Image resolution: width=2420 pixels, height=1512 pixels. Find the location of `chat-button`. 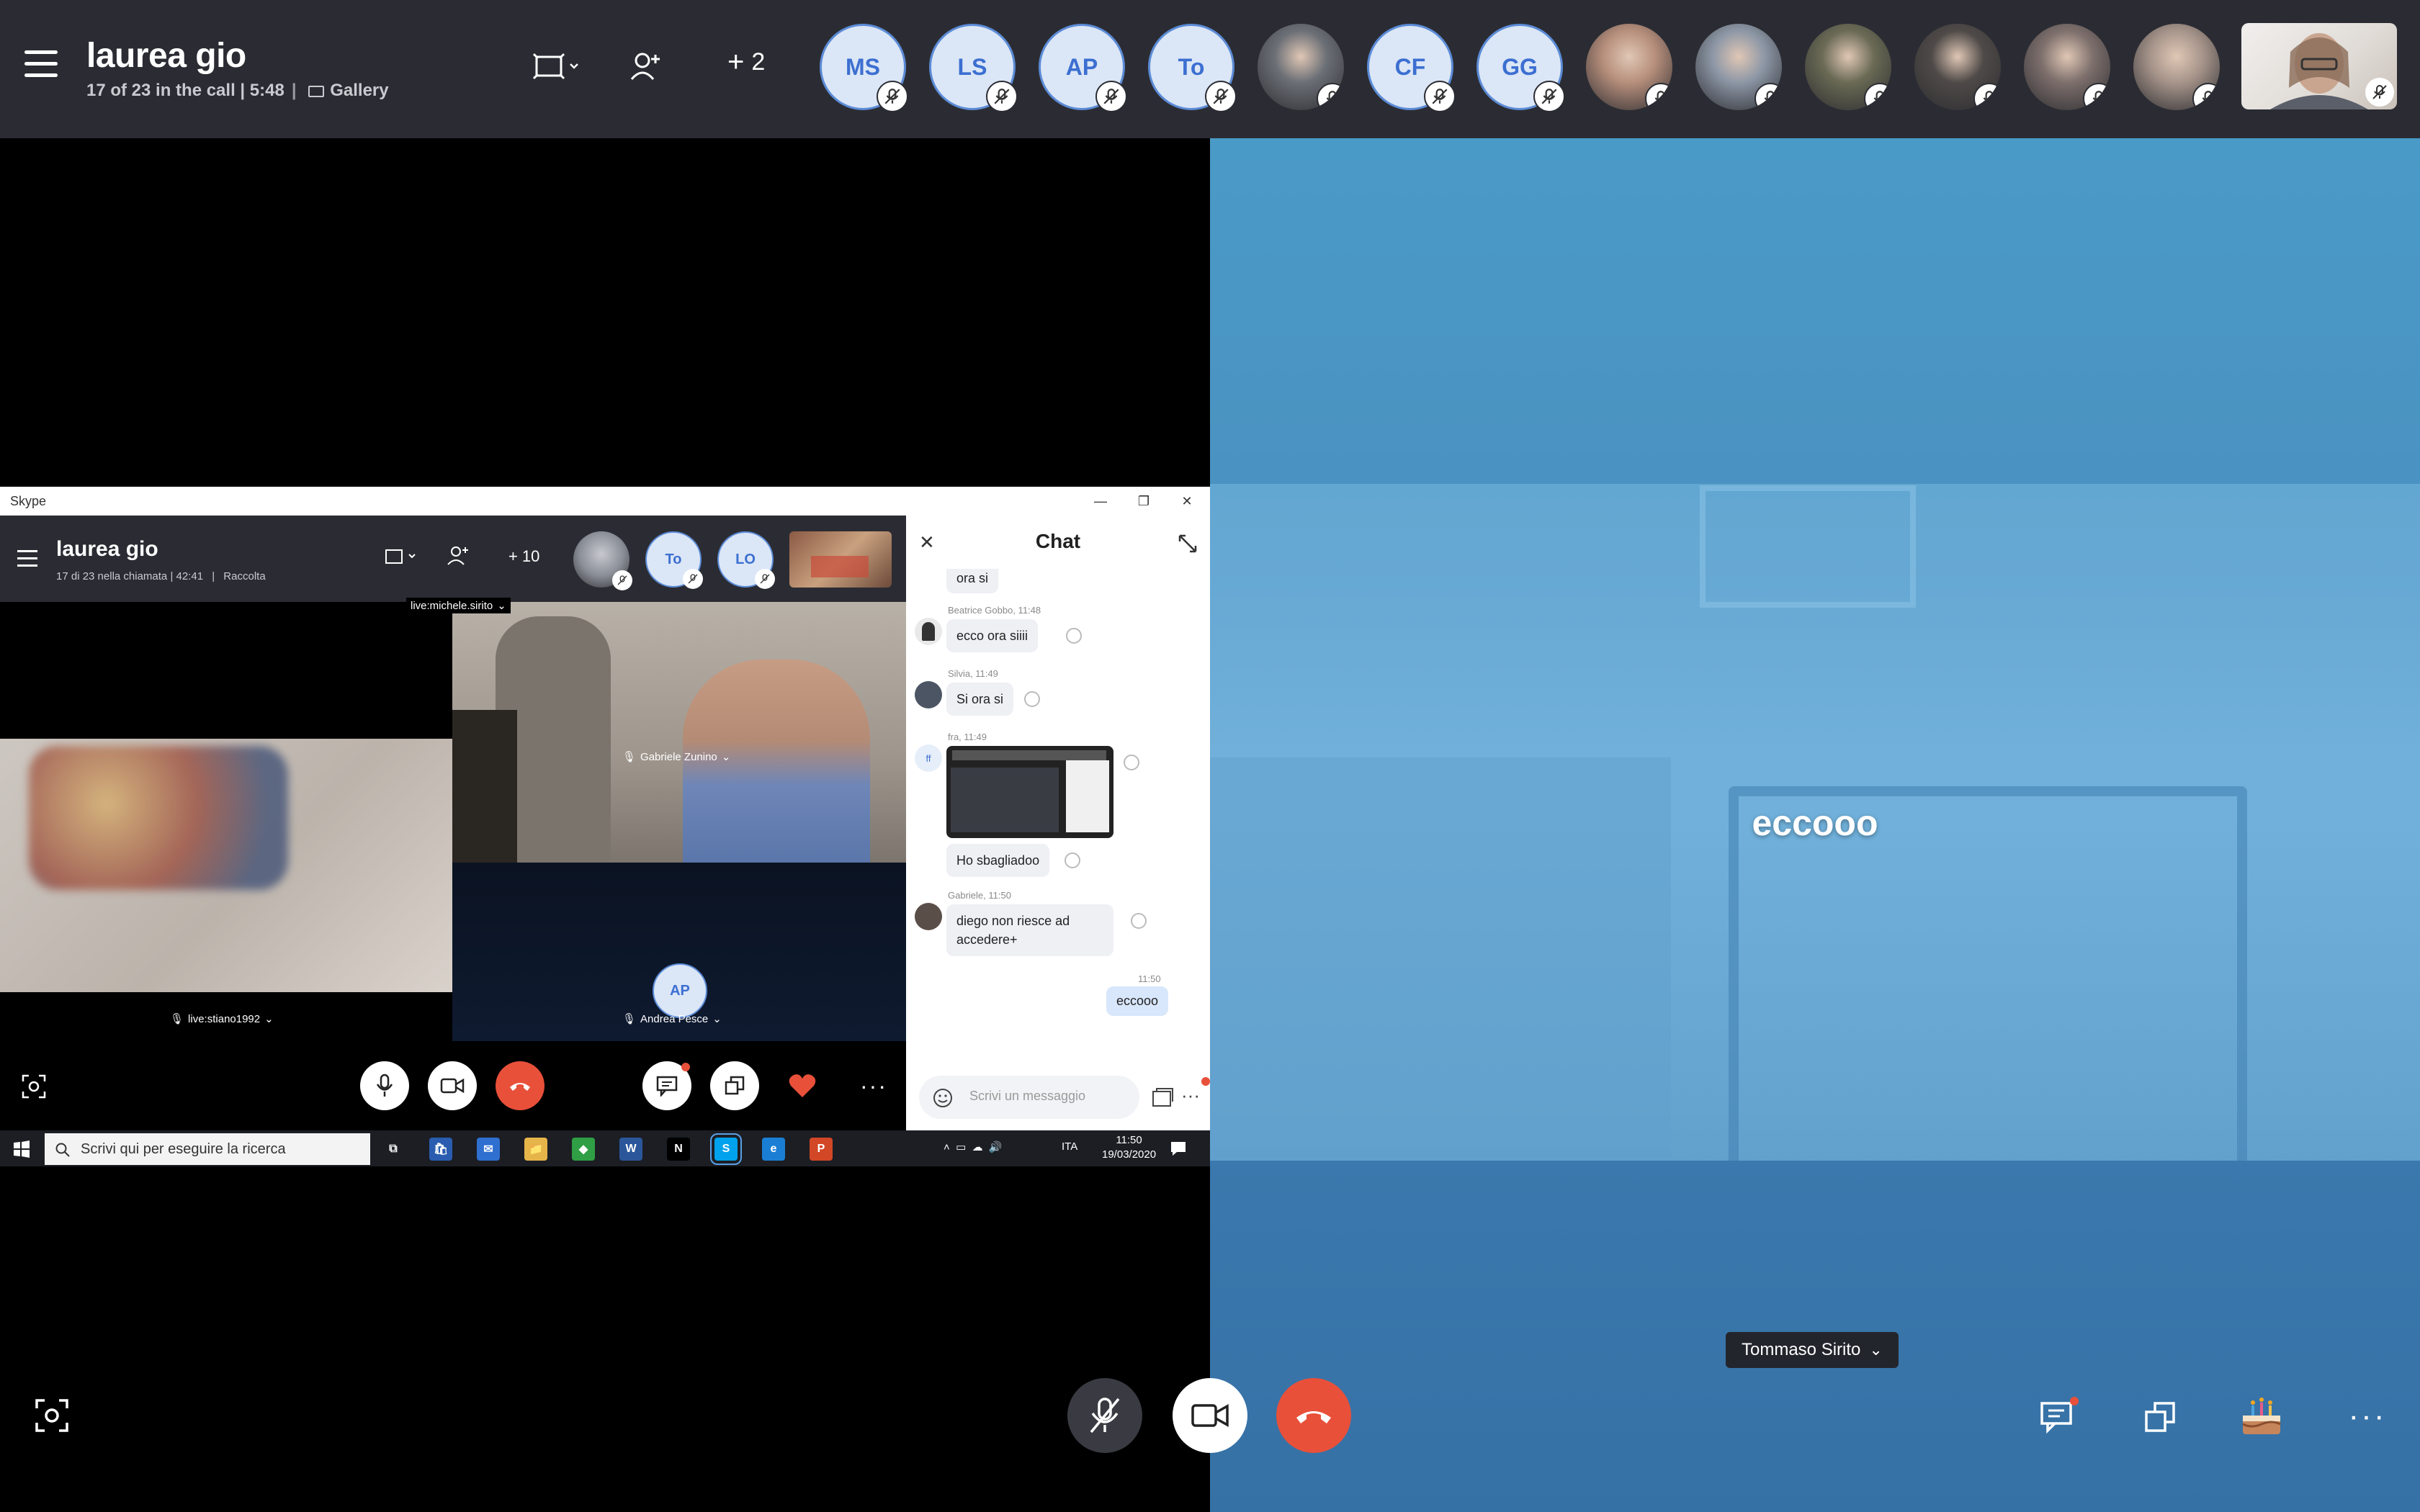

chat-button is located at coordinates (2058, 1415).